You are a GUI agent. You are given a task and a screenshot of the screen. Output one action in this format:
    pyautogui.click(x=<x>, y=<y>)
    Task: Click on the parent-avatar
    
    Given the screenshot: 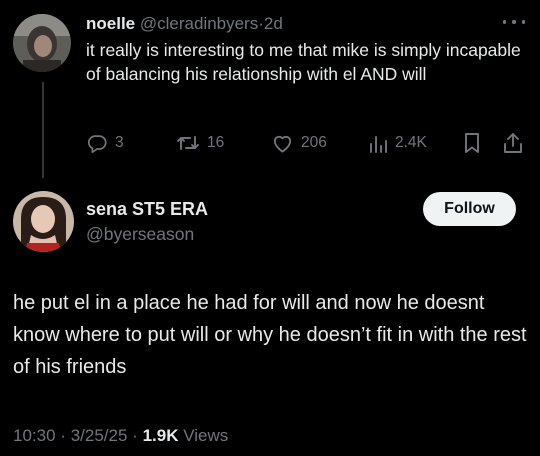 What is the action you would take?
    pyautogui.click(x=42, y=43)
    